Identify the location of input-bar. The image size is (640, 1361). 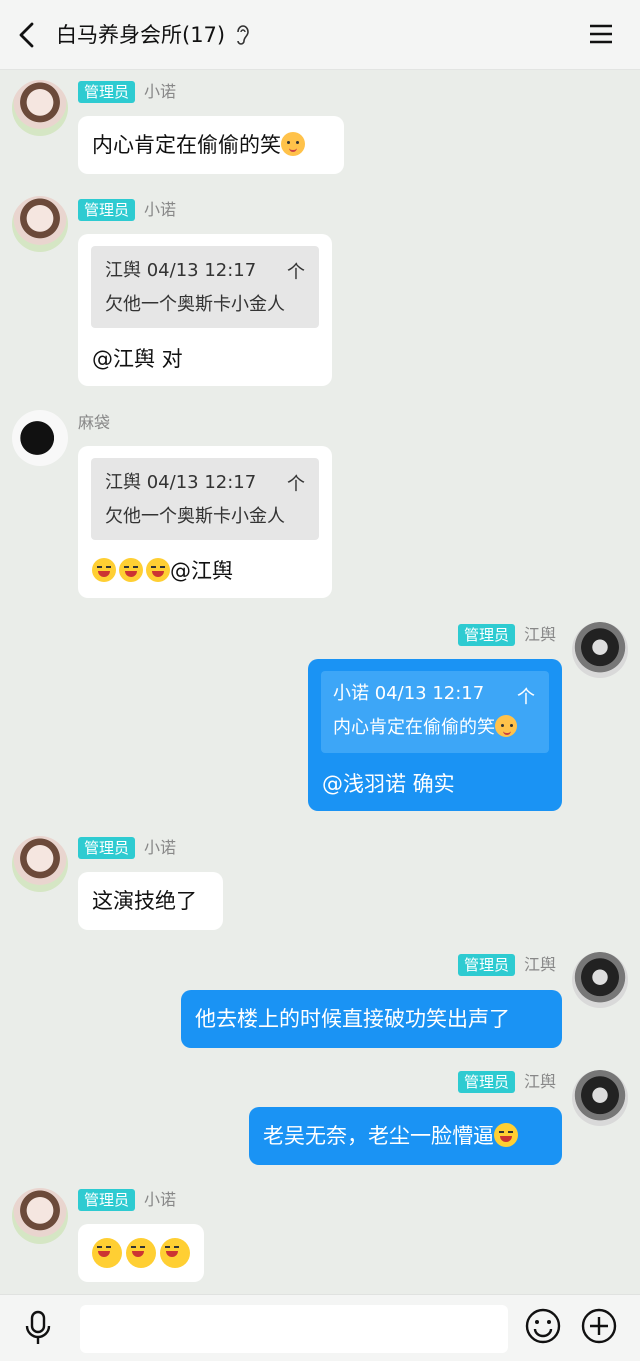
(320, 1327).